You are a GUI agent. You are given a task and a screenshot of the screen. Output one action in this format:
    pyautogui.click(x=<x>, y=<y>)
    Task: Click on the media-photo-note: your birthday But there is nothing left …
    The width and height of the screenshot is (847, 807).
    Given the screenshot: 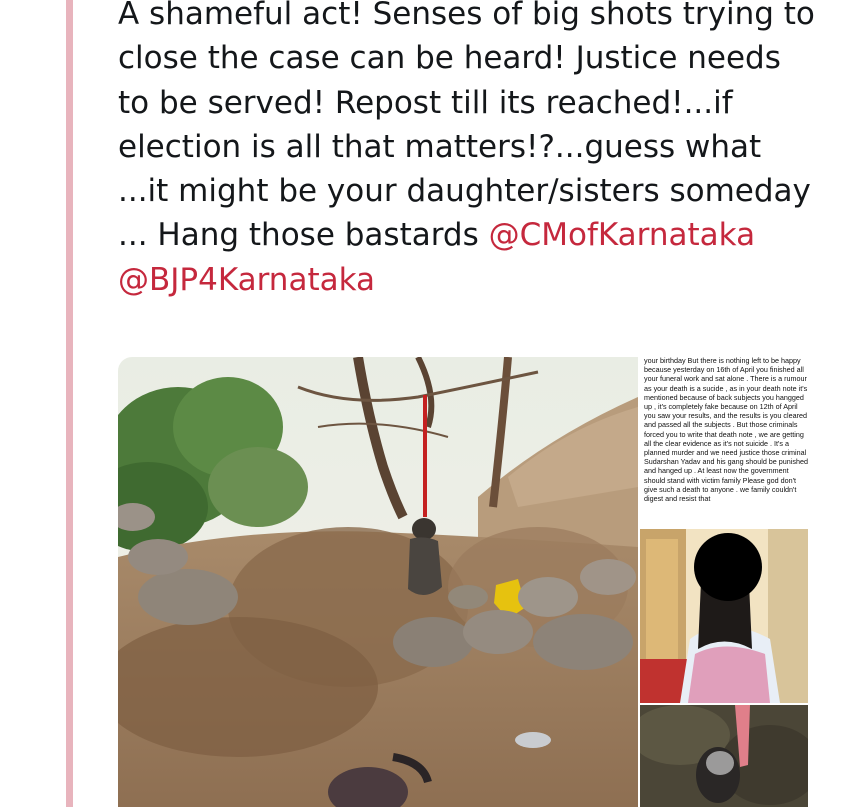 What is the action you would take?
    pyautogui.click(x=724, y=442)
    